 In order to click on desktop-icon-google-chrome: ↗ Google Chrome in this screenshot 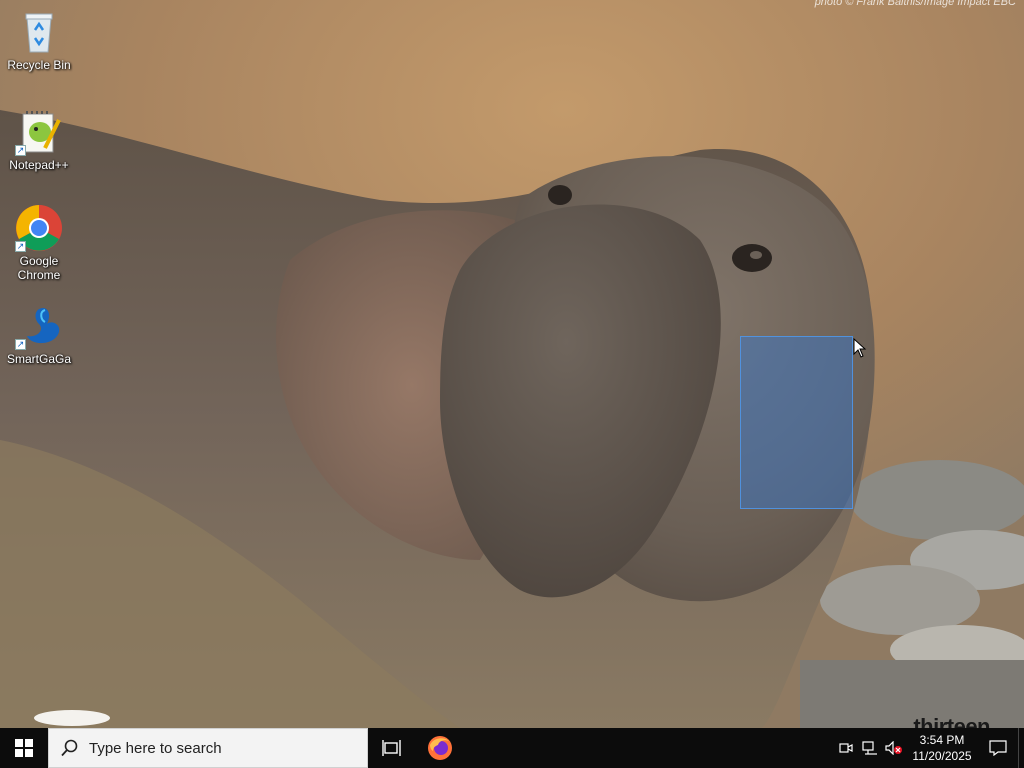, I will do `click(39, 243)`.